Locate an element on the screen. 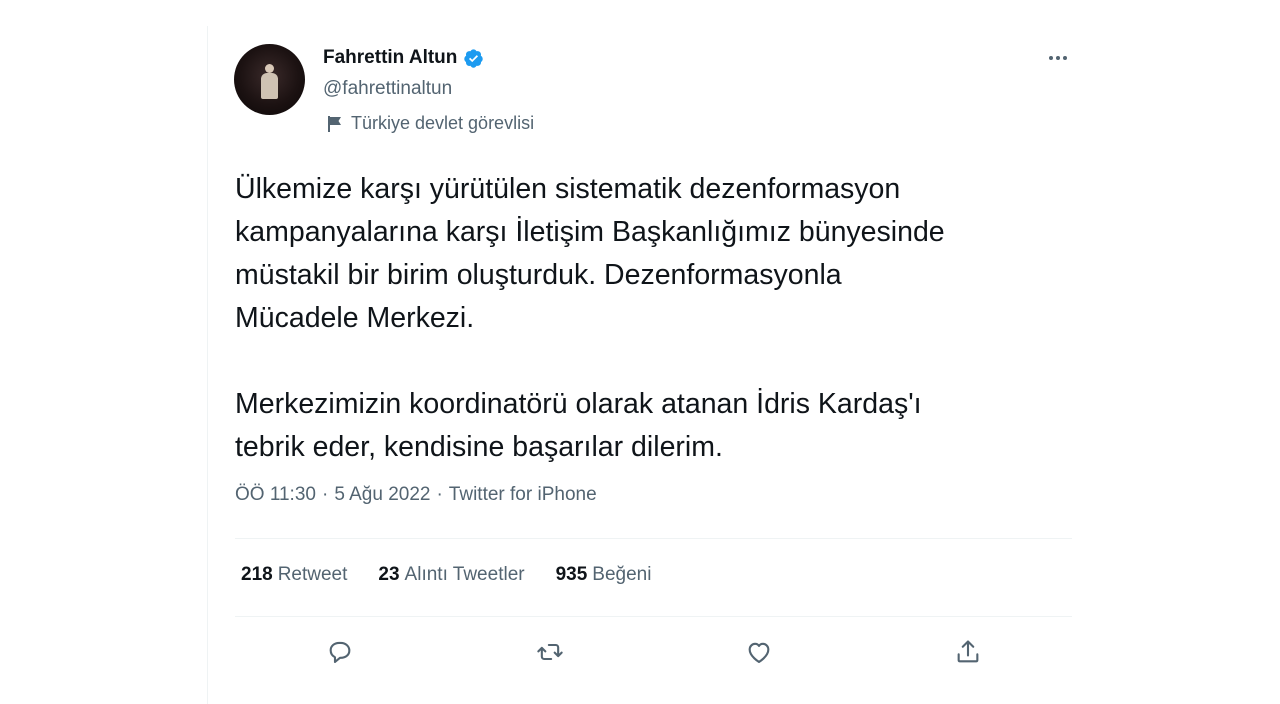 The image size is (1280, 704). action-bar is located at coordinates (653, 652).